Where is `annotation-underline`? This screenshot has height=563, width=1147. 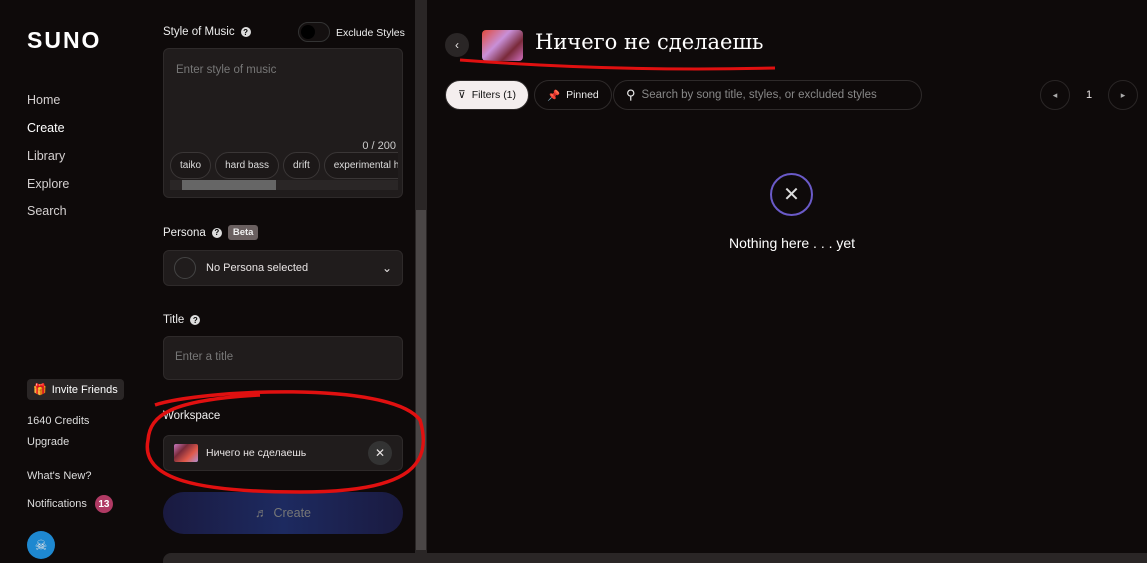
annotation-underline is located at coordinates (617, 64).